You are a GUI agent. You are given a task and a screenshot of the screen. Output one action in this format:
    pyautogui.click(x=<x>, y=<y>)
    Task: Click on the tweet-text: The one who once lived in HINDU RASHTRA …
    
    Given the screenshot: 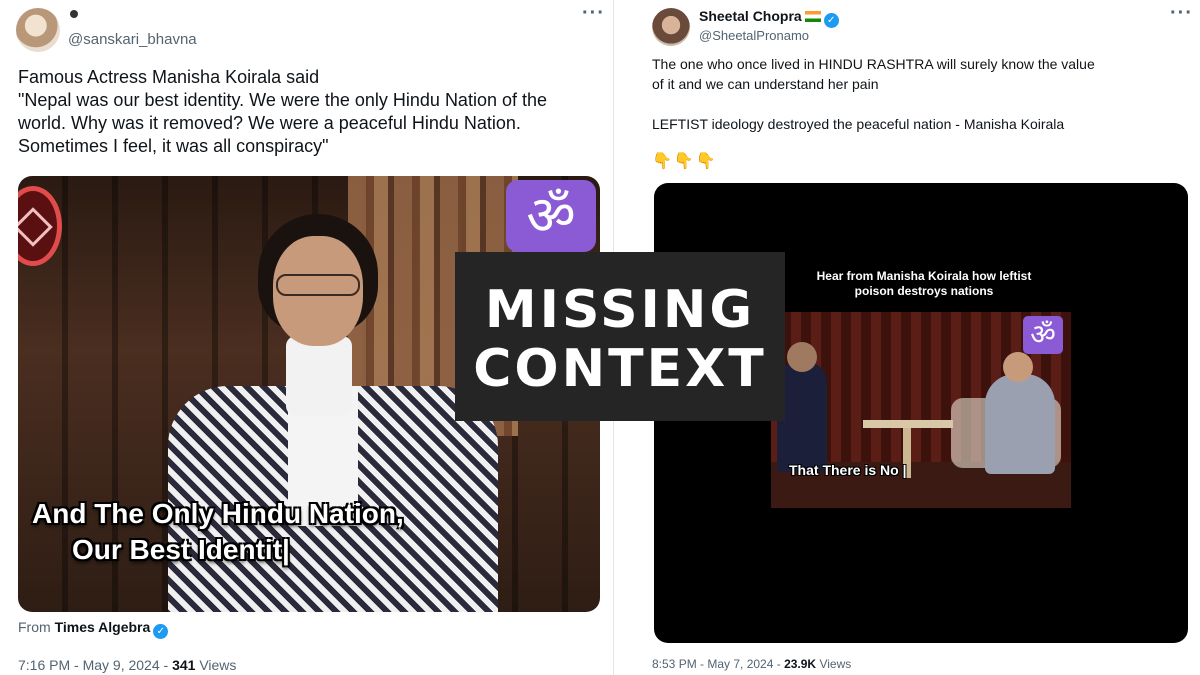 What is the action you would take?
    pyautogui.click(x=922, y=94)
    